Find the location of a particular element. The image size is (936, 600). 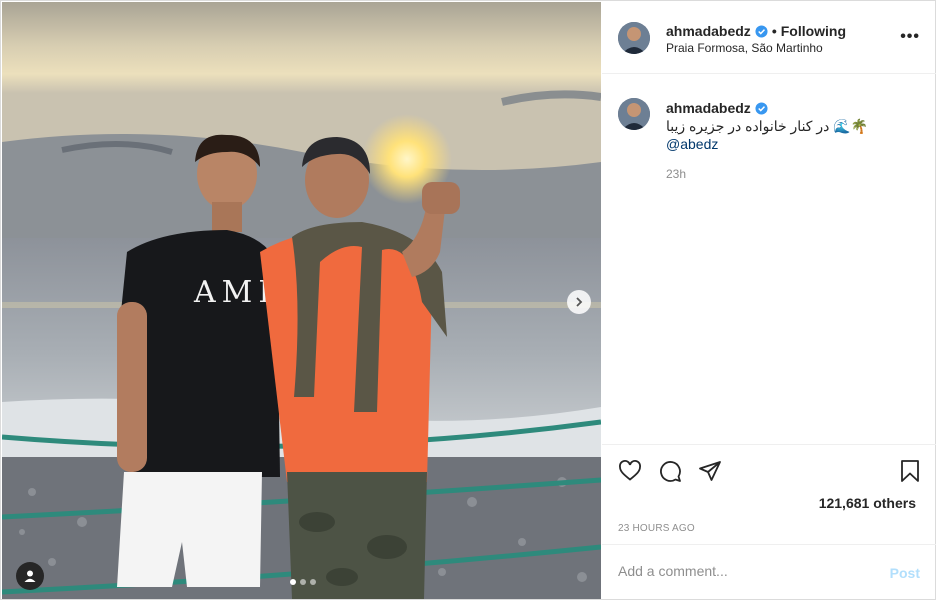

comment-input is located at coordinates (738, 571).